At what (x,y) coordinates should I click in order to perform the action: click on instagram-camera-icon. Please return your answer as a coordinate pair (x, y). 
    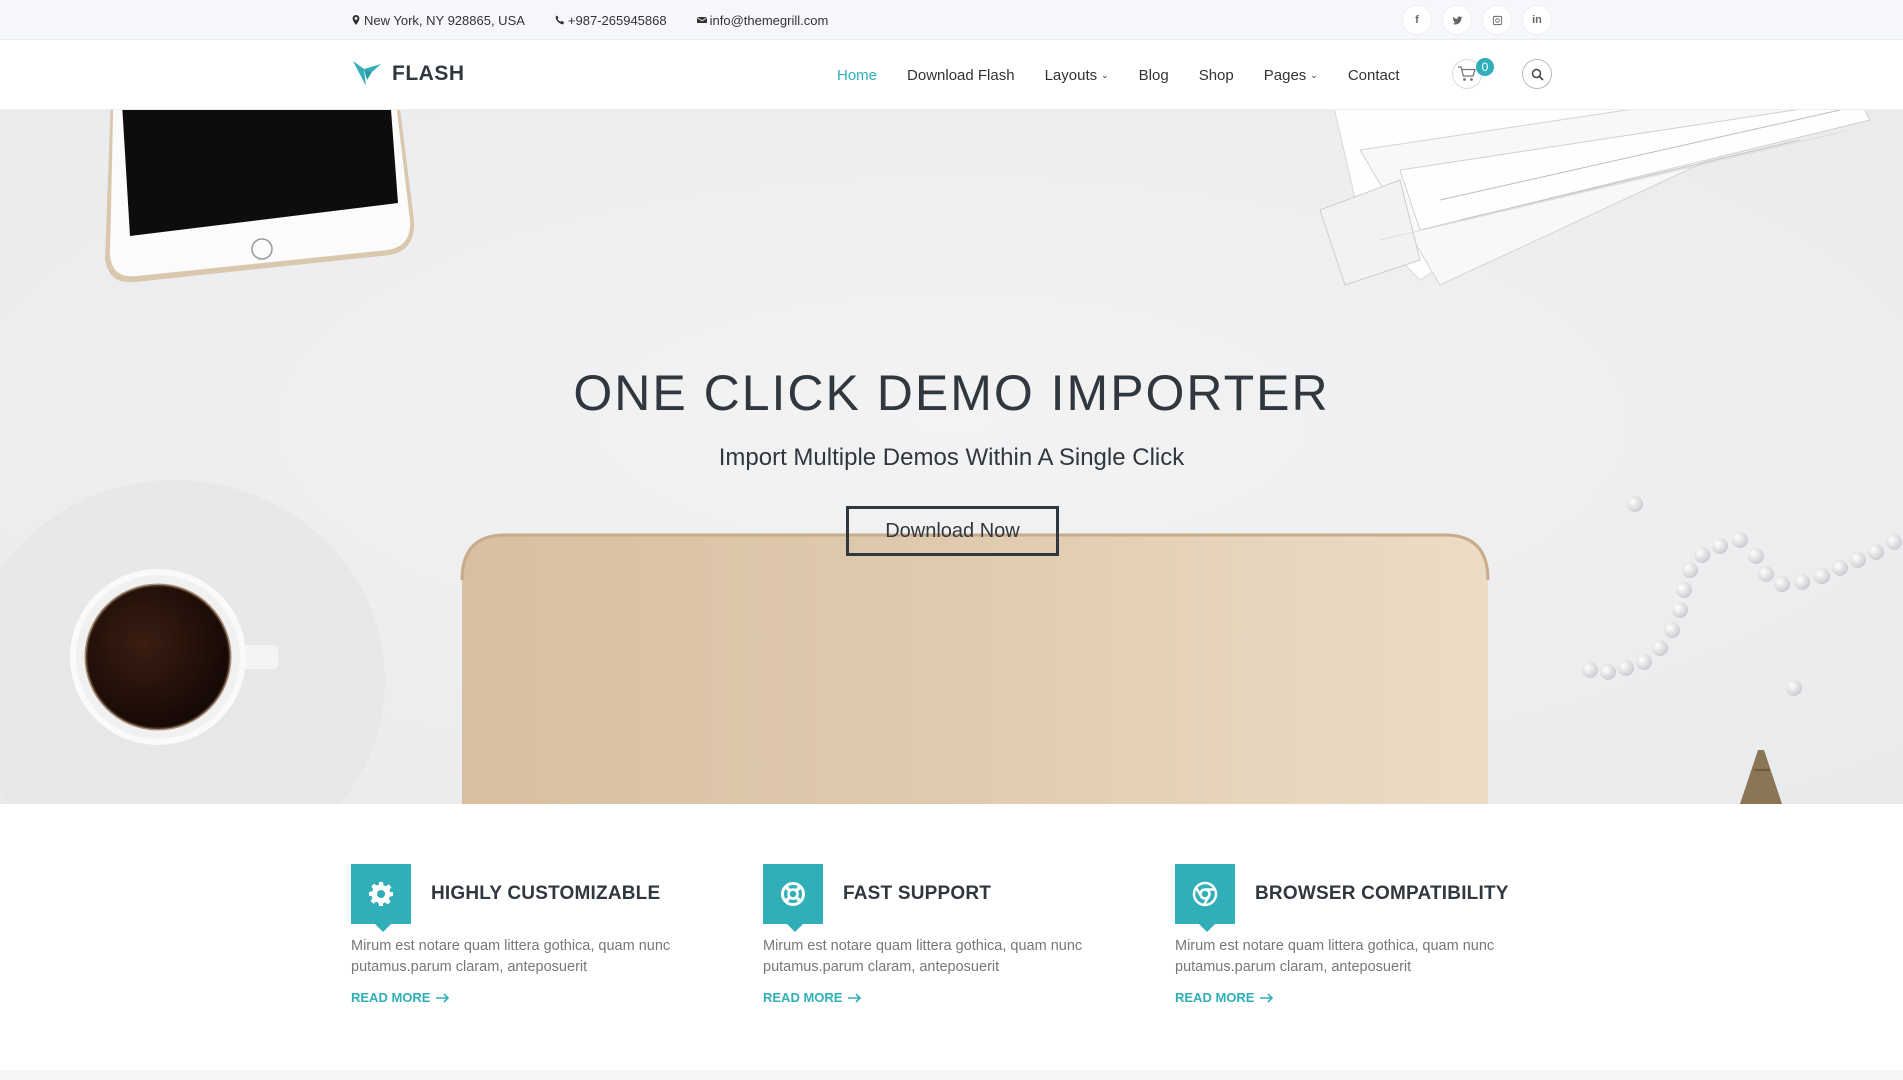
    Looking at the image, I should click on (1497, 20).